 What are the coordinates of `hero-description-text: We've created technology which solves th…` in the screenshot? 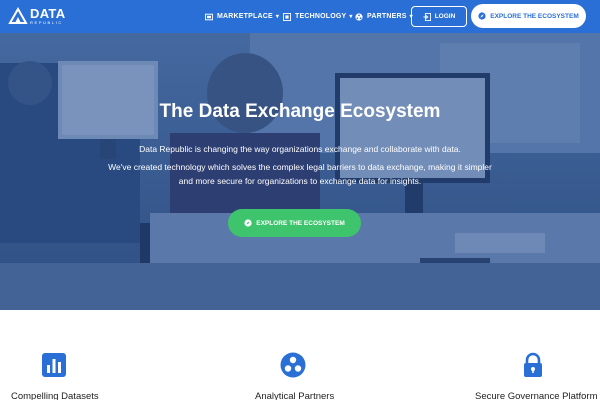 It's located at (300, 174).